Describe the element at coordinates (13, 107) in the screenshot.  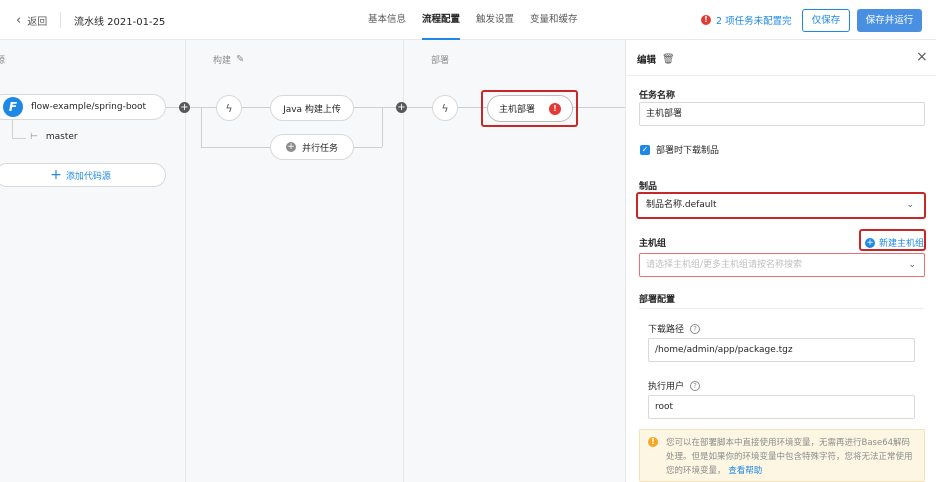
I see `repo-logo-icon: F` at that location.